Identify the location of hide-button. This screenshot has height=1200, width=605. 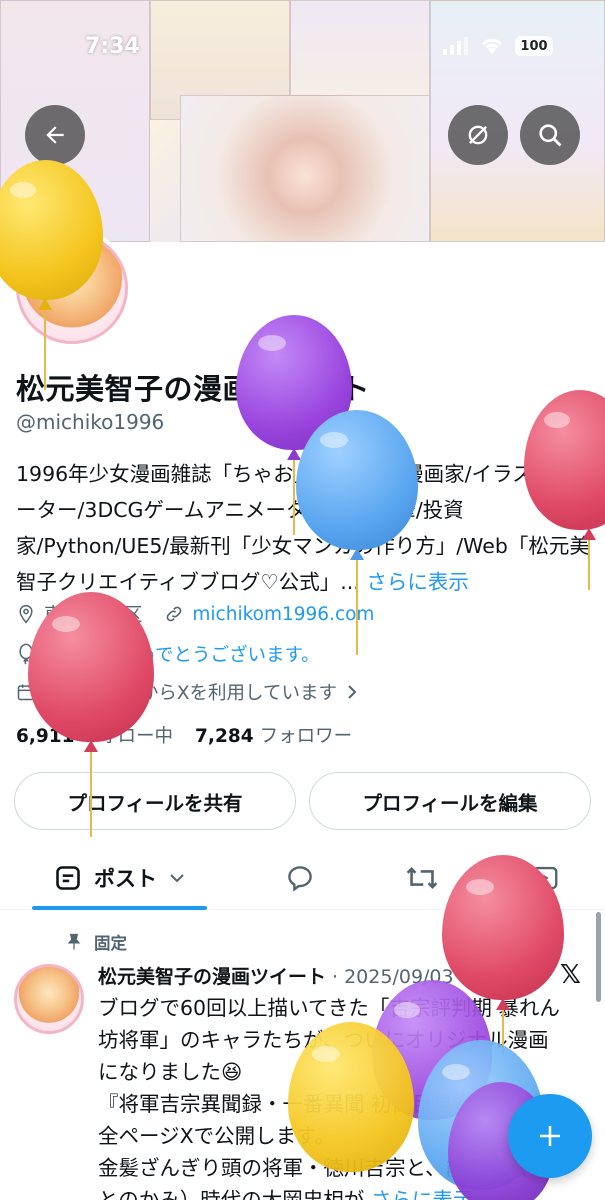
(478, 135).